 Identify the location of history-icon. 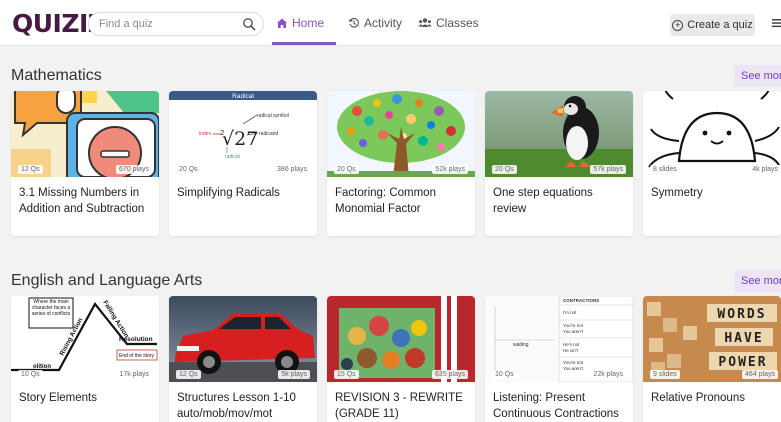
(353, 22).